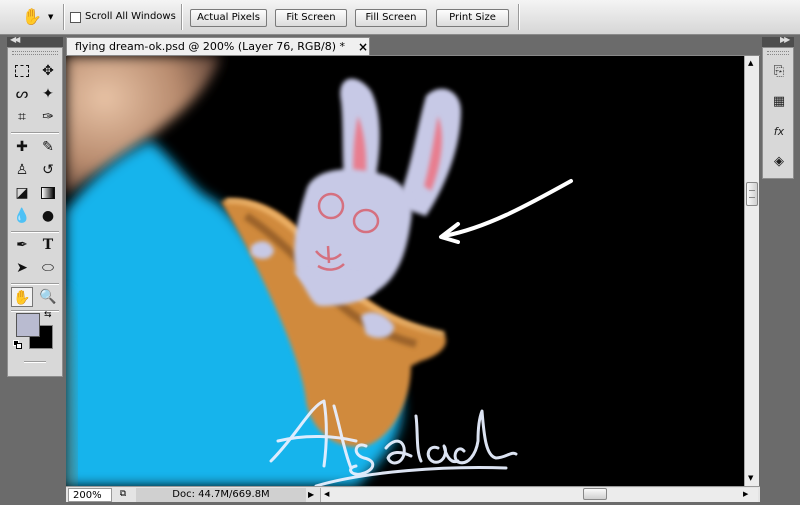 The height and width of the screenshot is (505, 800). I want to click on toolbox-header: ◀◀, so click(35, 41).